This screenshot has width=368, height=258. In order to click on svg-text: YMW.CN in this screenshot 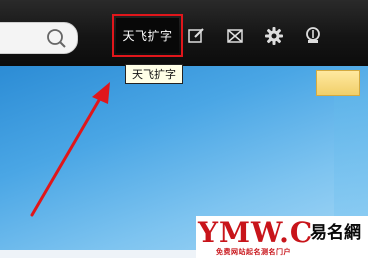, I will do `click(254, 231)`.